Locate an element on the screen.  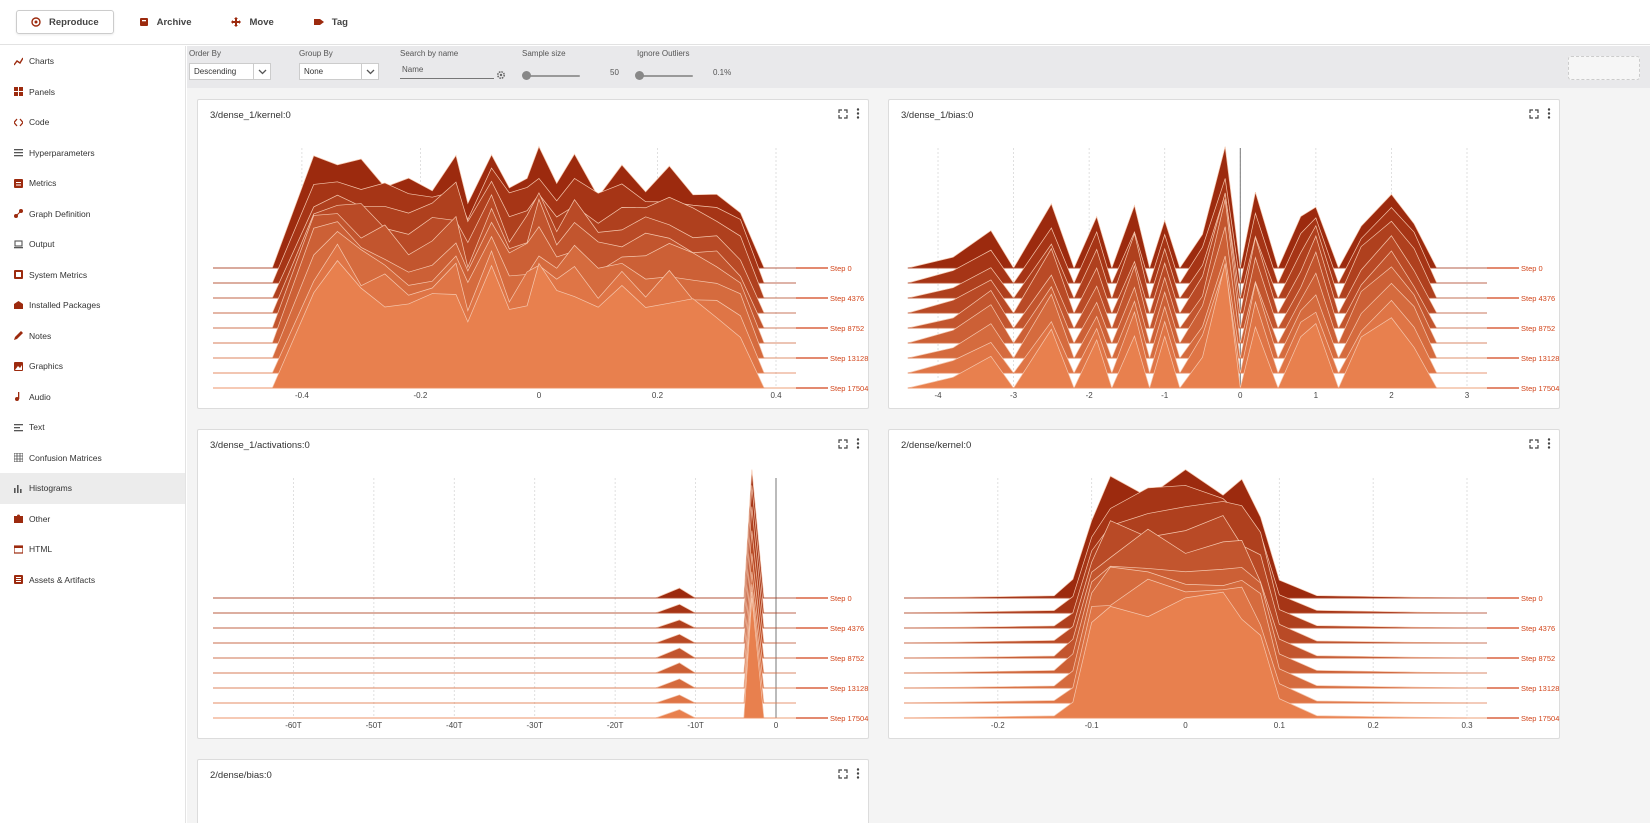
order-by-select: Descending is located at coordinates (230, 71).